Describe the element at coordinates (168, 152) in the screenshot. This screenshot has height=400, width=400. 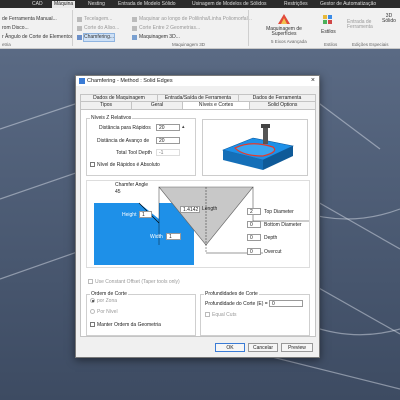
I see `total-depth-input: -1` at that location.